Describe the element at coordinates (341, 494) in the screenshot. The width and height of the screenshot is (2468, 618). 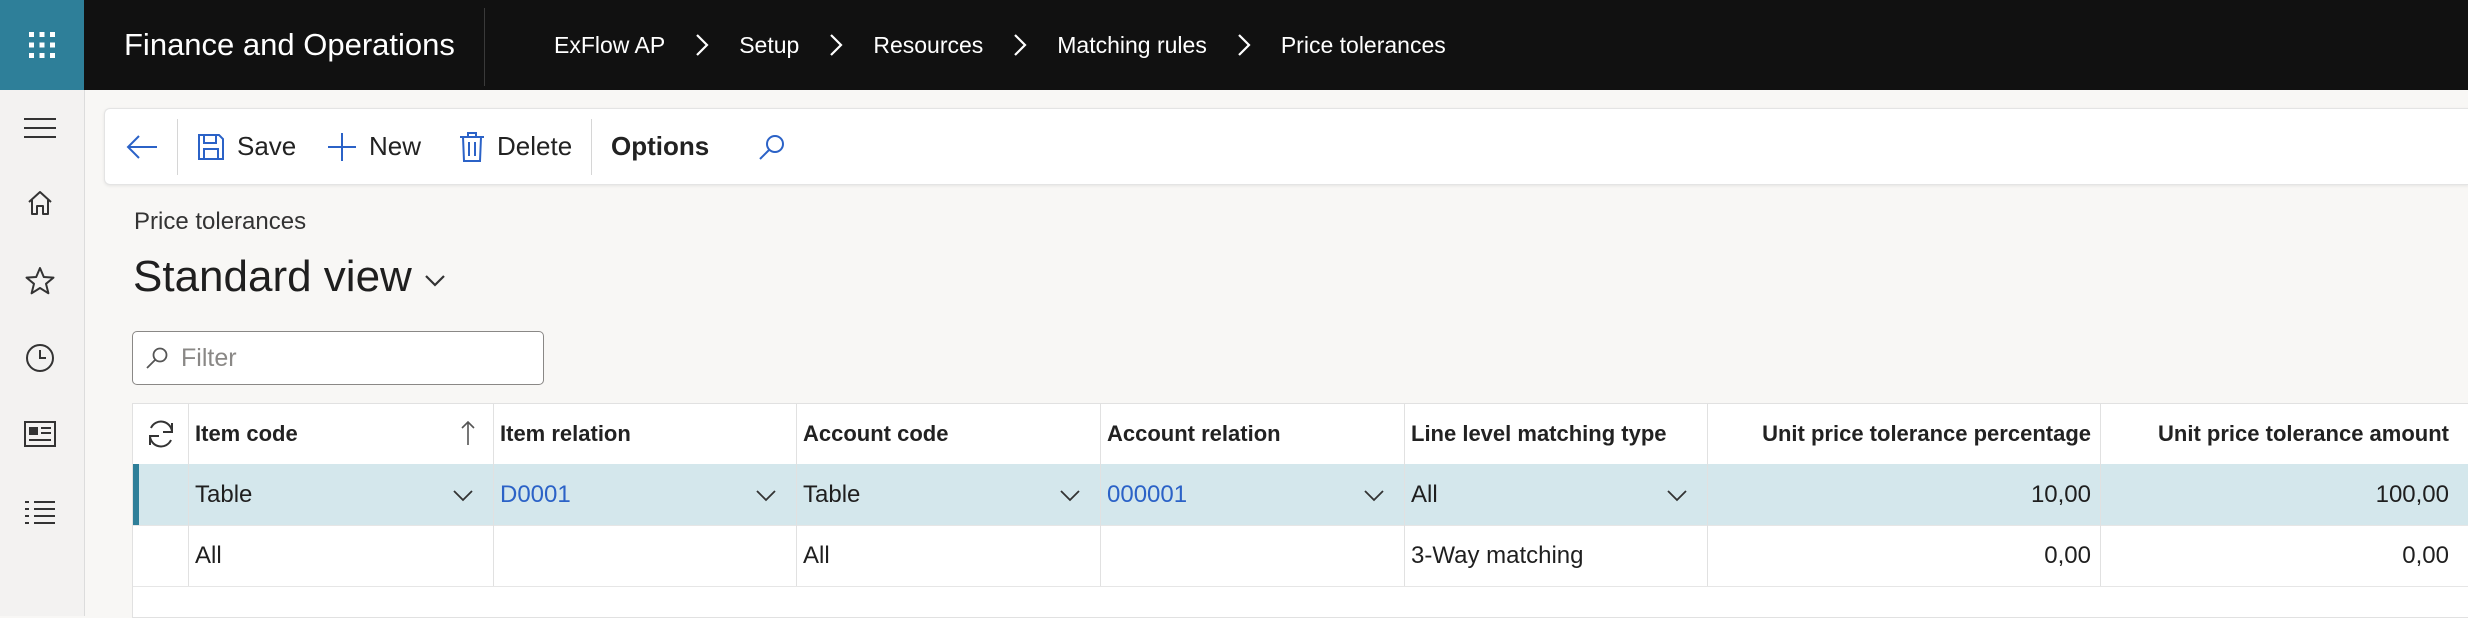
I see `item-code-select: Table` at that location.